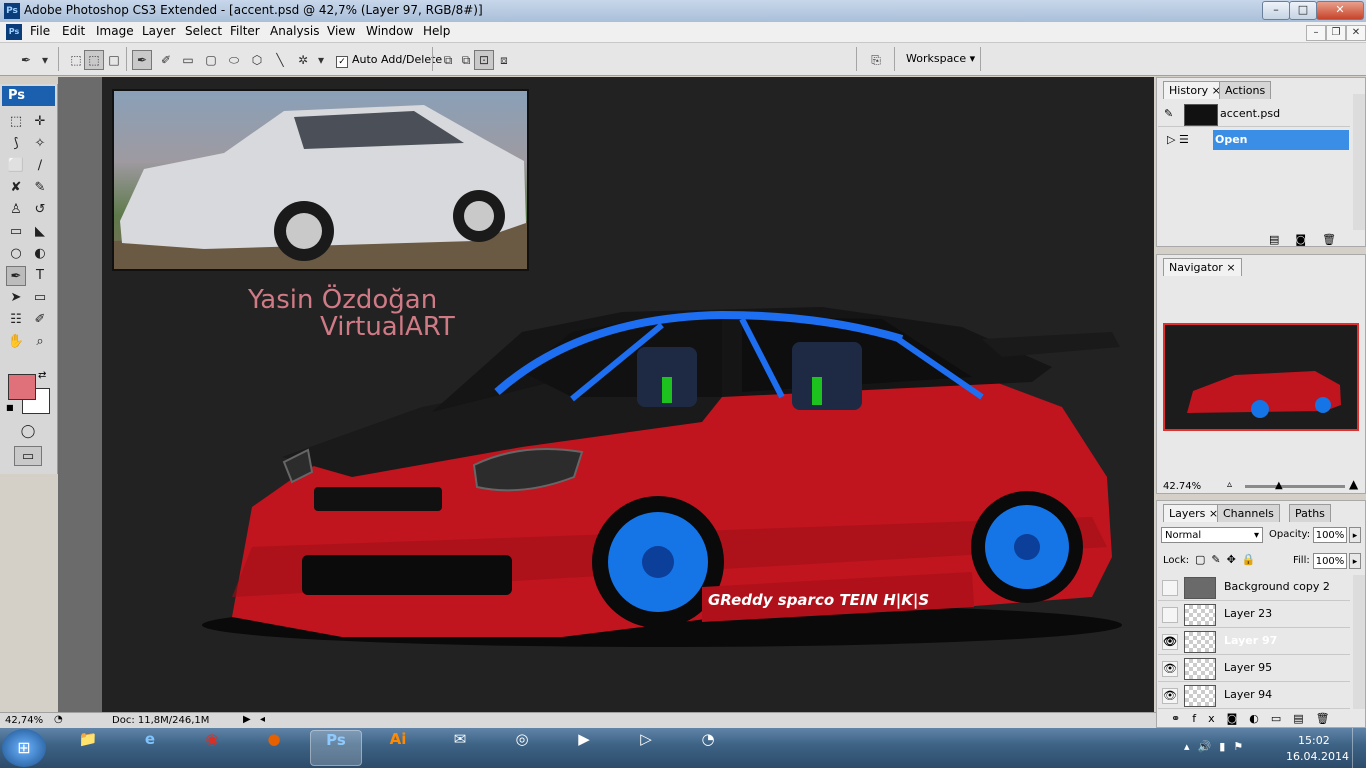 This screenshot has width=1366, height=768. Describe the element at coordinates (1195, 90) in the screenshot. I see `tab-history: History ×` at that location.